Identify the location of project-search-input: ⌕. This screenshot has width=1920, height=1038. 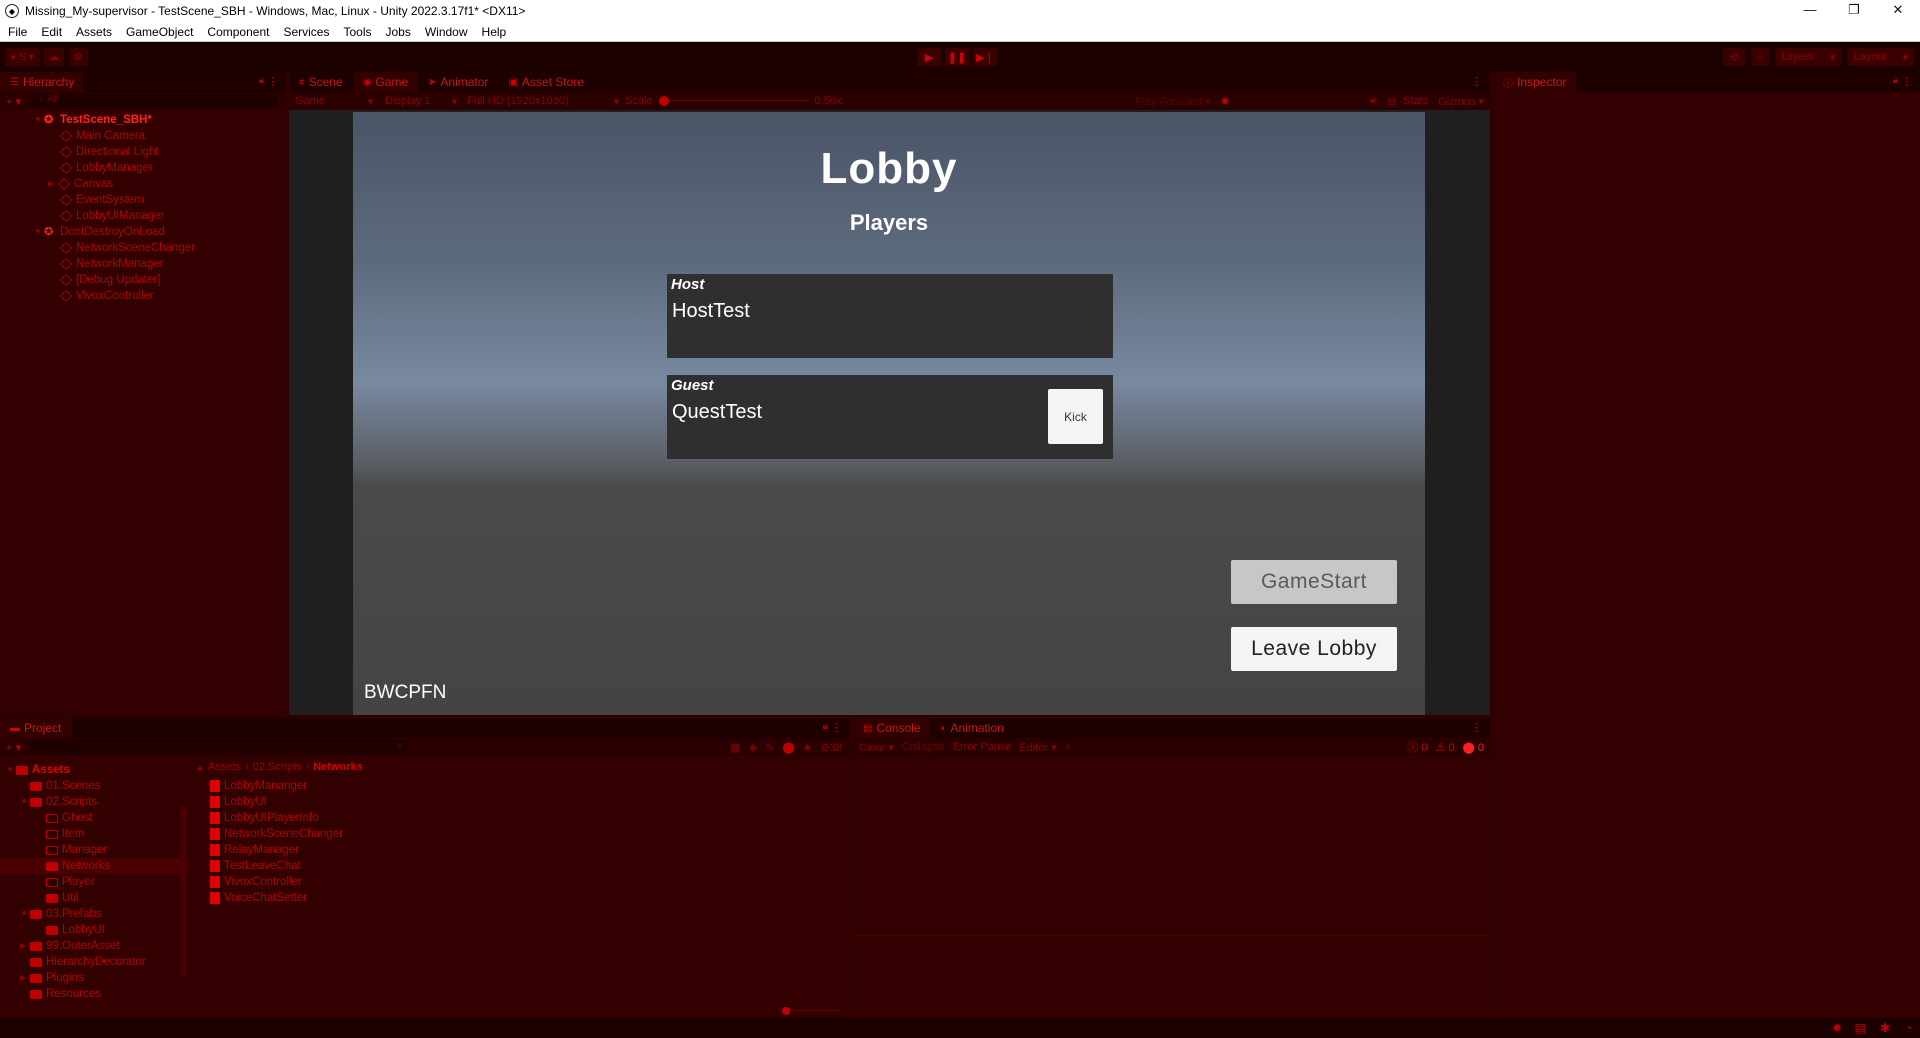
(219, 747).